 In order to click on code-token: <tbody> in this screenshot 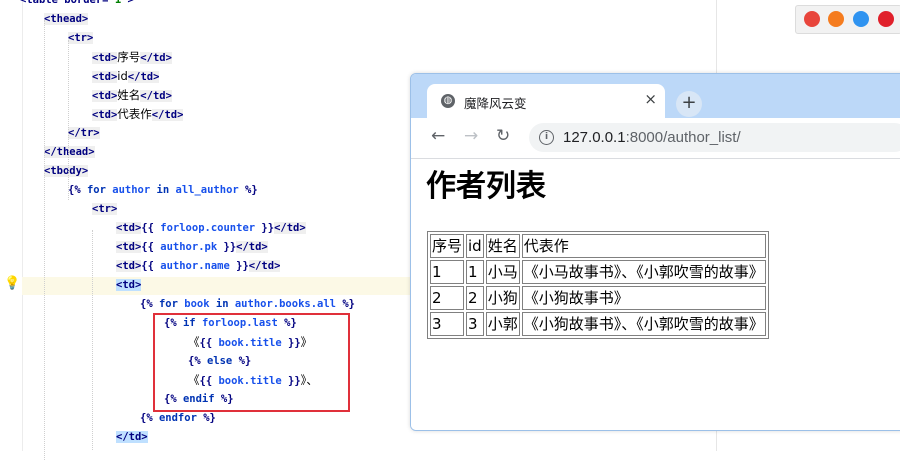, I will do `click(66, 171)`.